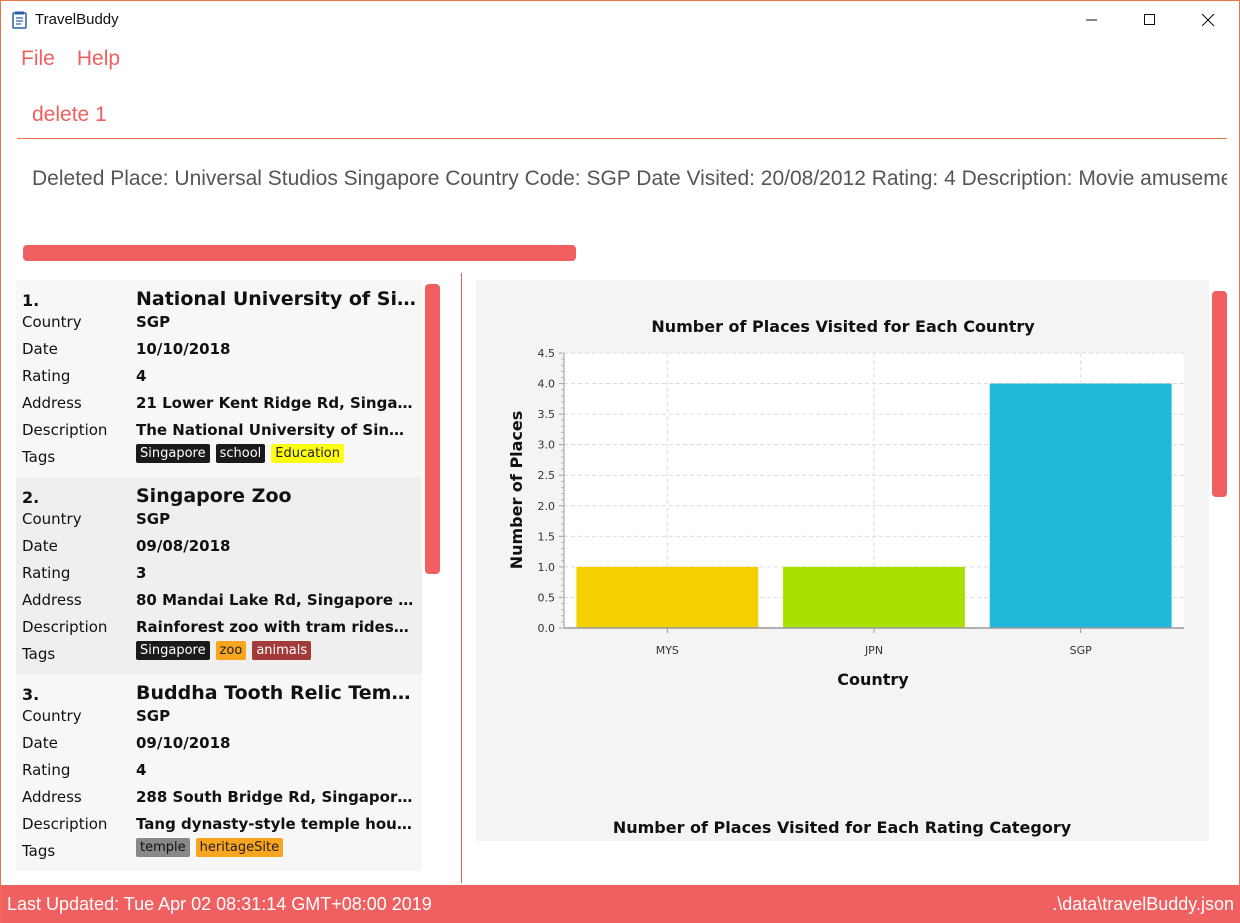 The height and width of the screenshot is (923, 1240). What do you see at coordinates (239, 847) in the screenshot?
I see `tag: heritageSite` at bounding box center [239, 847].